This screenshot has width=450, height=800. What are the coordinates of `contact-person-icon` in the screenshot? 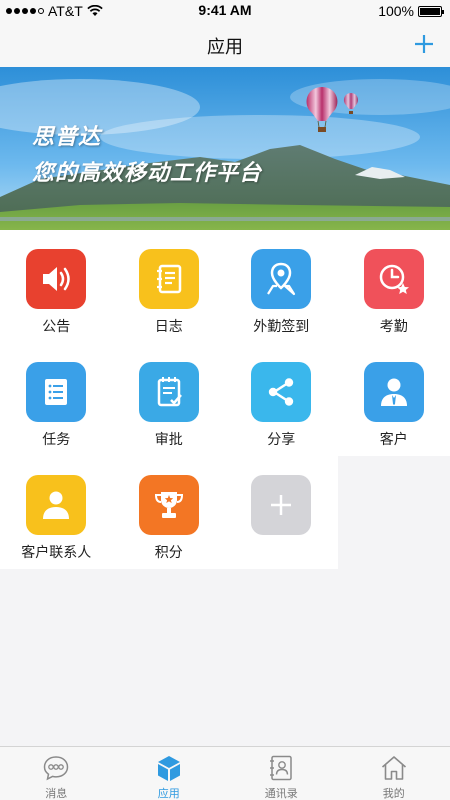 It's located at (56, 505).